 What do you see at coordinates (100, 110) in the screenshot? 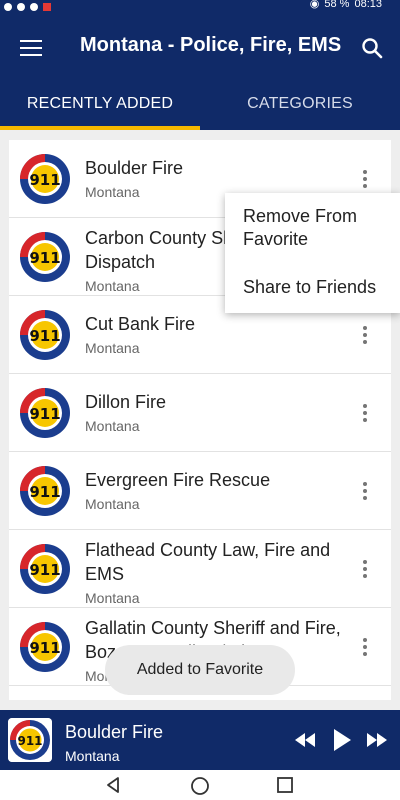
I see `tab-recently-added: RECENTLY ADDED` at bounding box center [100, 110].